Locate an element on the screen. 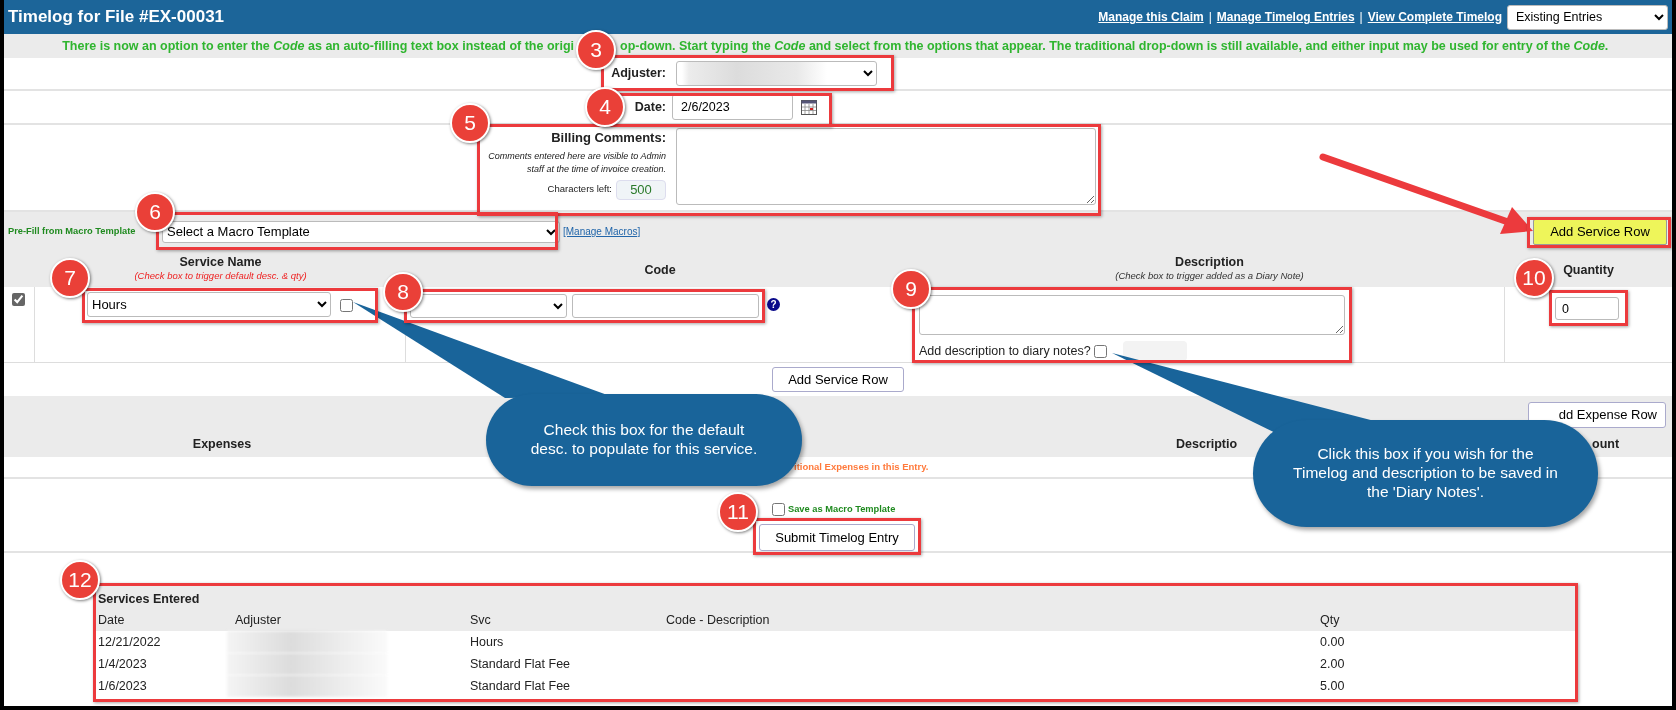 Image resolution: width=1676 pixels, height=710 pixels. header-link: Manage Timelog Entries is located at coordinates (1285, 17).